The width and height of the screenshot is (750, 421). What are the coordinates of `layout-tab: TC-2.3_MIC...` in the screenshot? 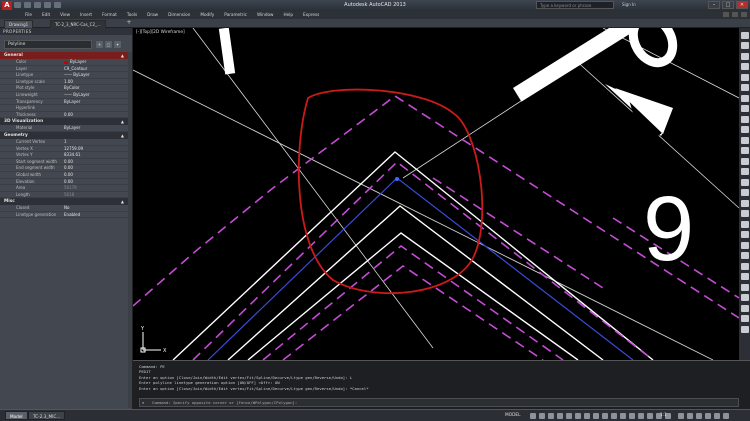 It's located at (47, 415).